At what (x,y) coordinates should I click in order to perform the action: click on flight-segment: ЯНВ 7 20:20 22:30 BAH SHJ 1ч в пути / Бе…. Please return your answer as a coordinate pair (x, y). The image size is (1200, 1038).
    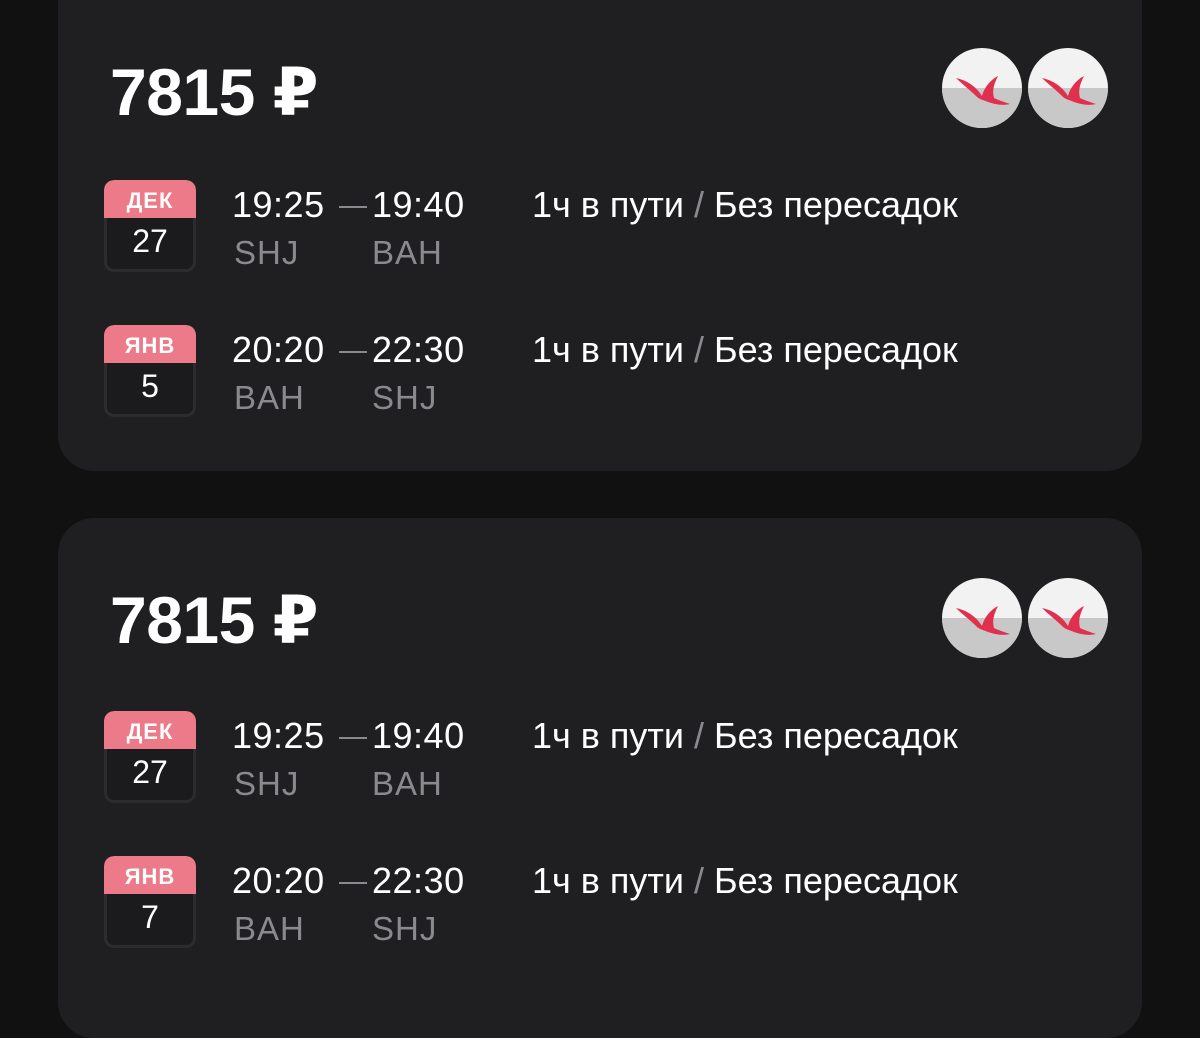
    Looking at the image, I should click on (604, 904).